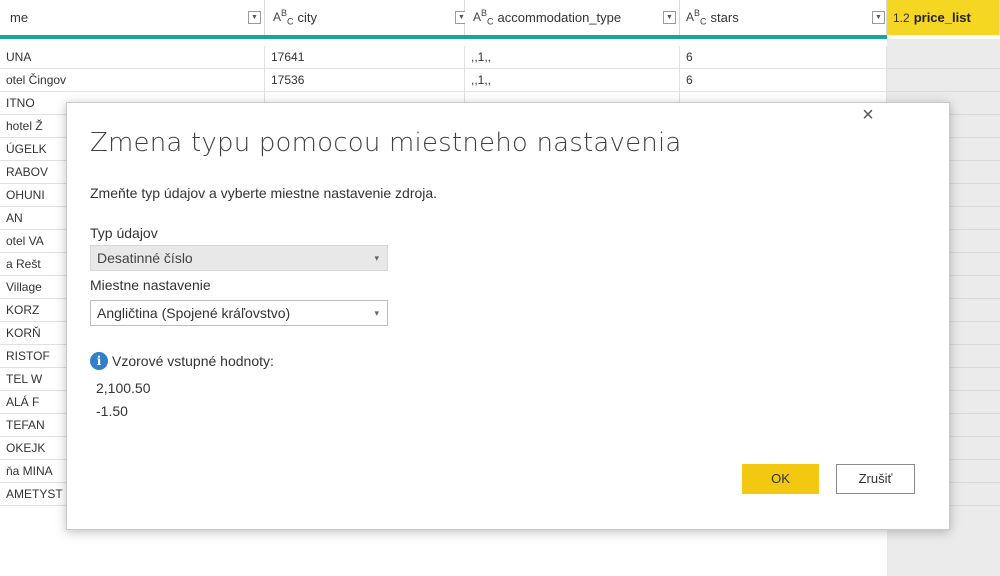 This screenshot has width=1000, height=576. I want to click on data-type-label: Typ údajov, so click(124, 233).